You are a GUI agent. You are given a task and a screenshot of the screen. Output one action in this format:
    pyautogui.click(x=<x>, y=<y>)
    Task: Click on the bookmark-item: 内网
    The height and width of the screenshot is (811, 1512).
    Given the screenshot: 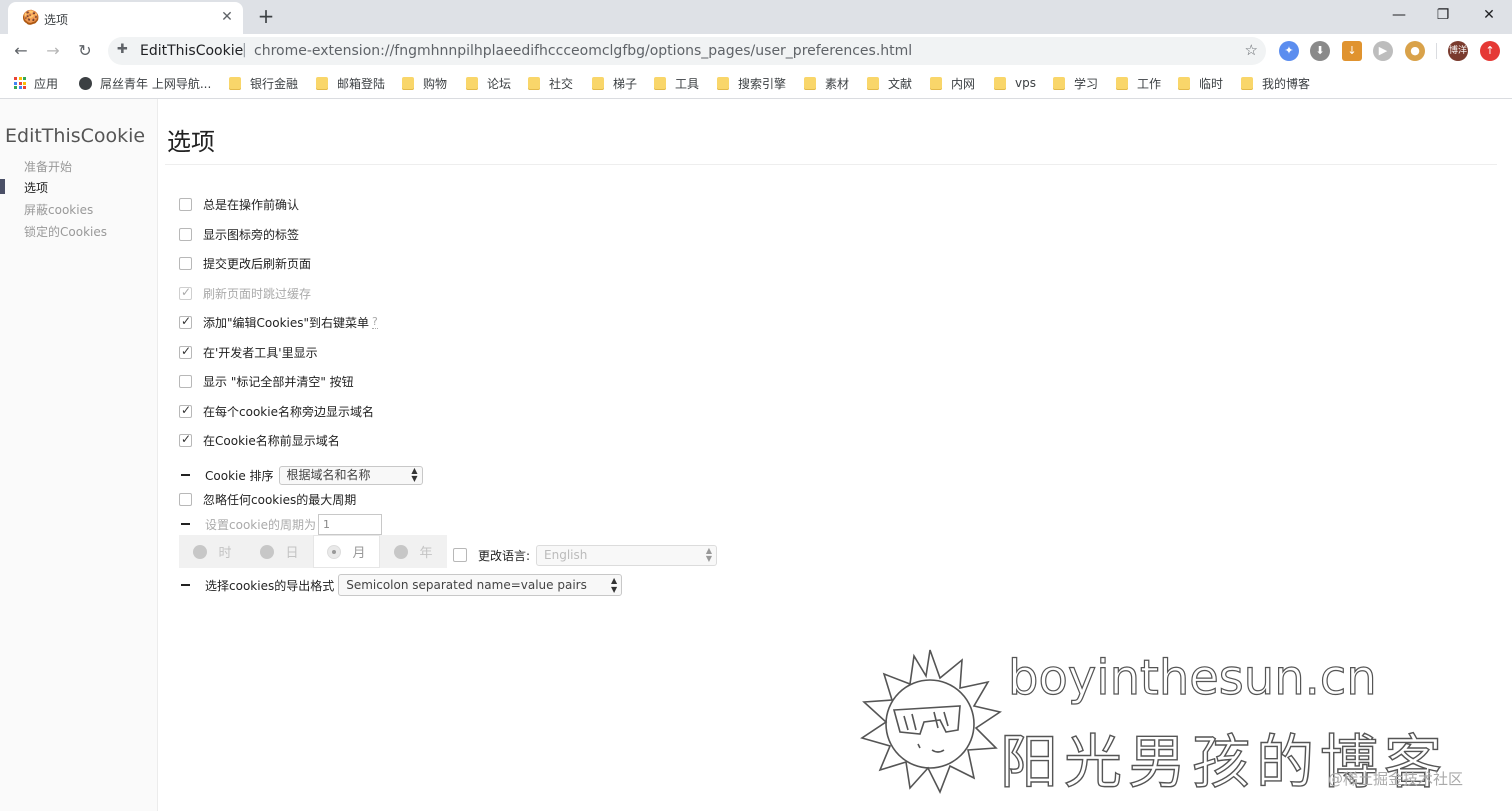 What is the action you would take?
    pyautogui.click(x=952, y=83)
    